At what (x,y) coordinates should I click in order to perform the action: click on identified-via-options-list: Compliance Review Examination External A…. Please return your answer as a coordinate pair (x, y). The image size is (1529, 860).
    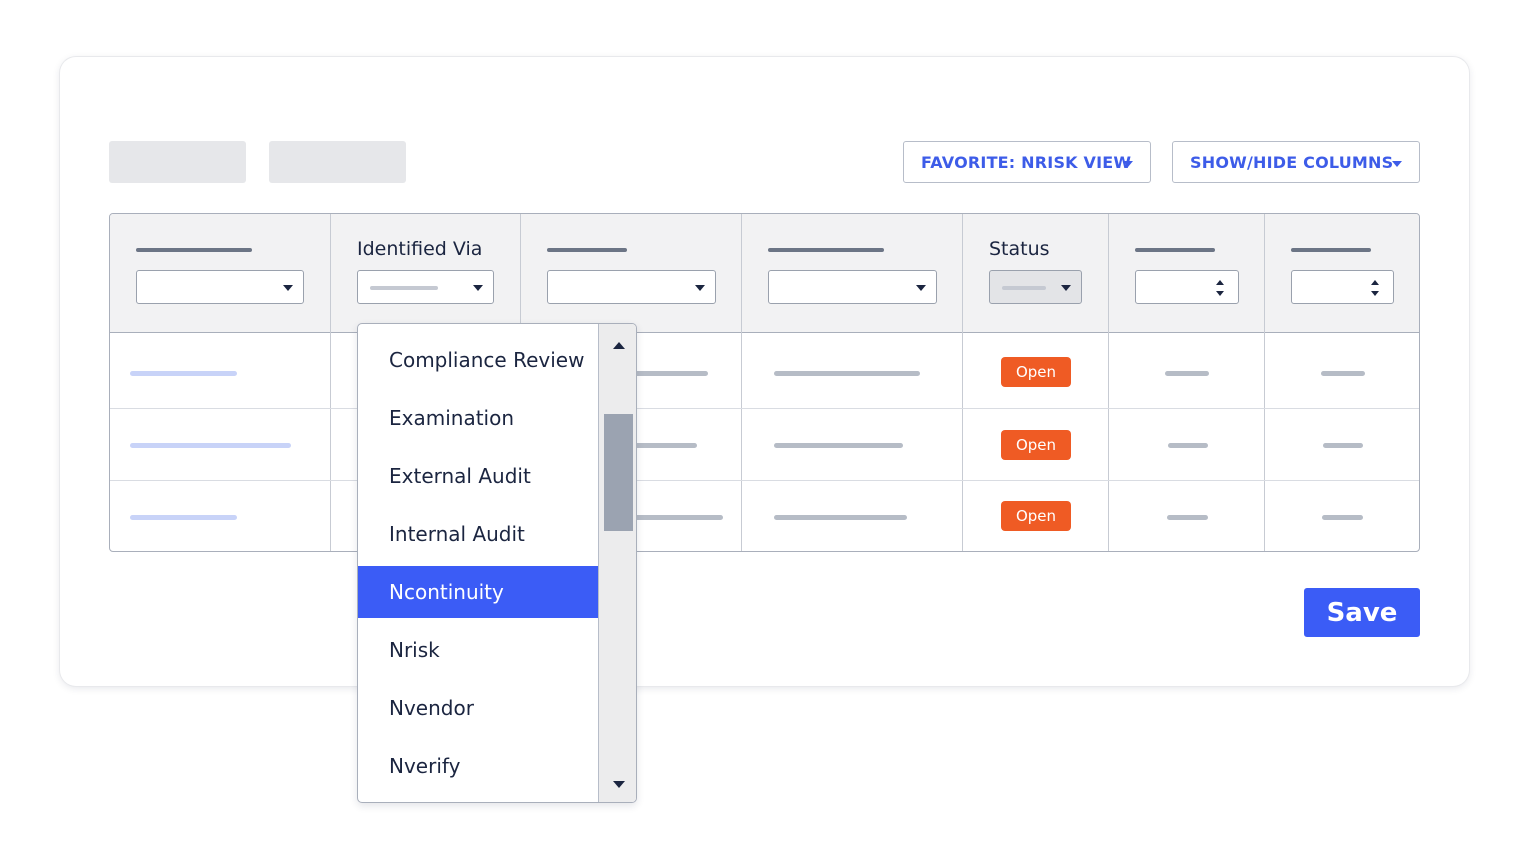
    Looking at the image, I should click on (497, 563).